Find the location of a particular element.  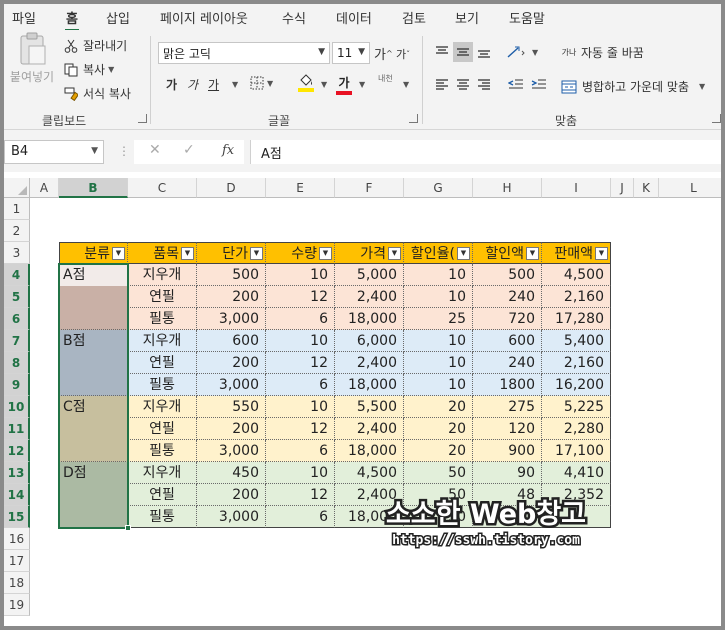

orientation-button is located at coordinates (516, 52).